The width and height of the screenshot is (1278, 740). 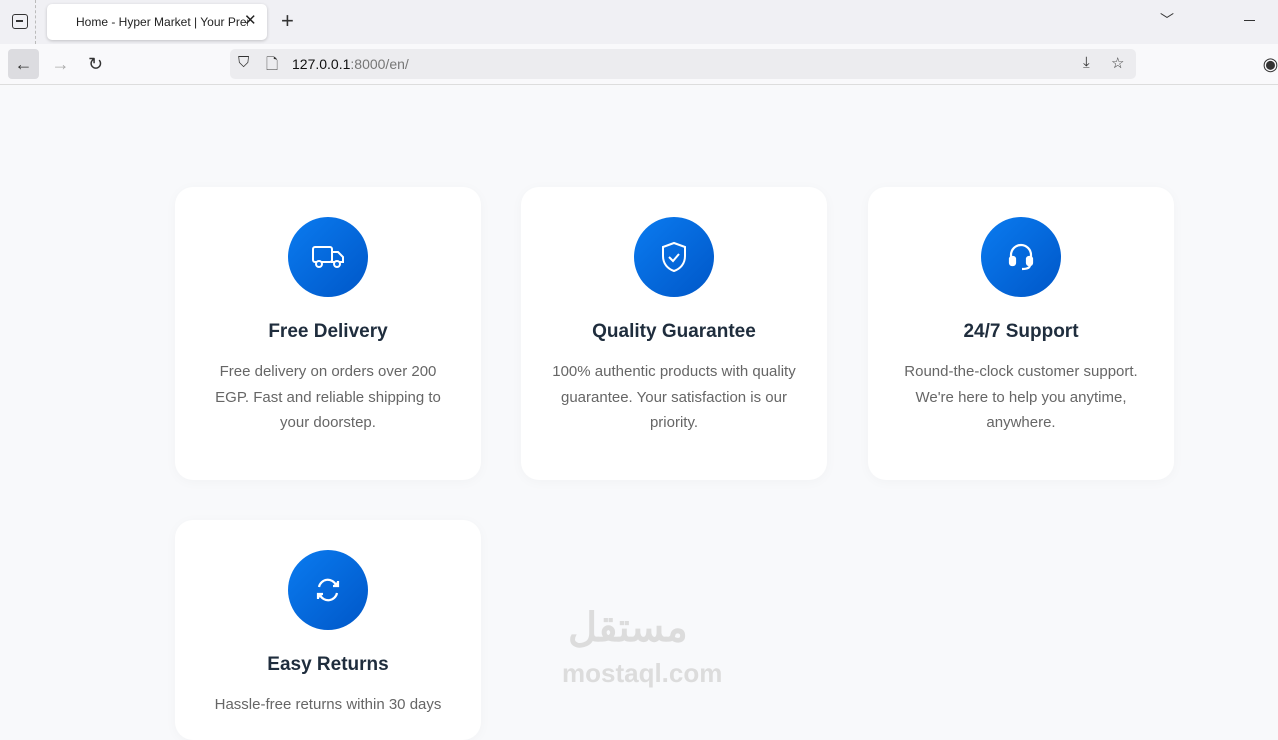 What do you see at coordinates (287, 21) in the screenshot?
I see `new-tab-button: +` at bounding box center [287, 21].